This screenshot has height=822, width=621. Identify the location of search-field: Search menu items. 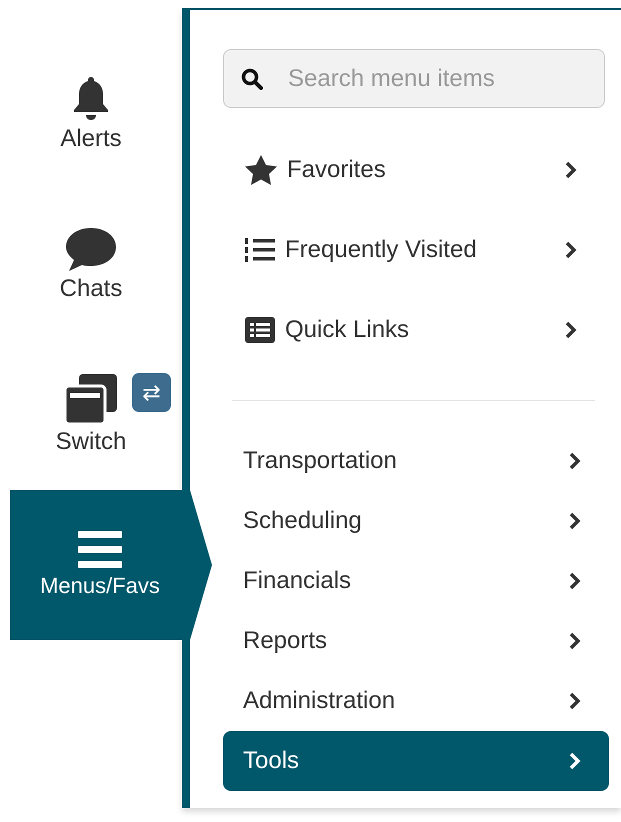
(414, 78).